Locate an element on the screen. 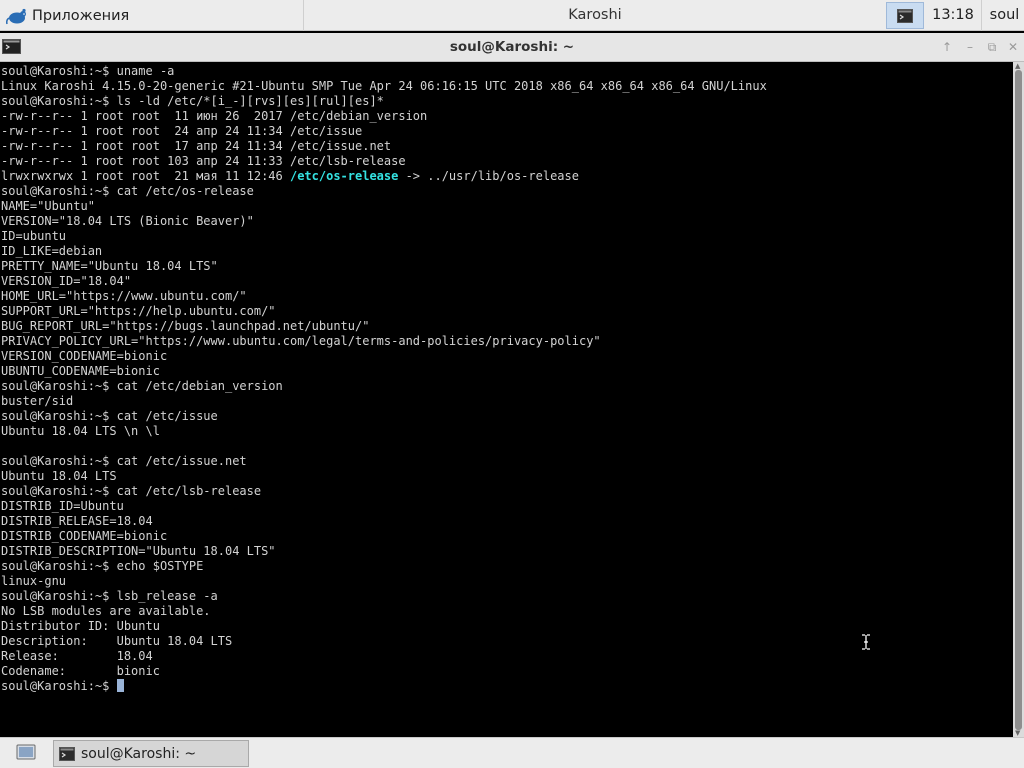 This screenshot has width=1024, height=768. terminal-line: NAME="Ubuntu" is located at coordinates (48, 206).